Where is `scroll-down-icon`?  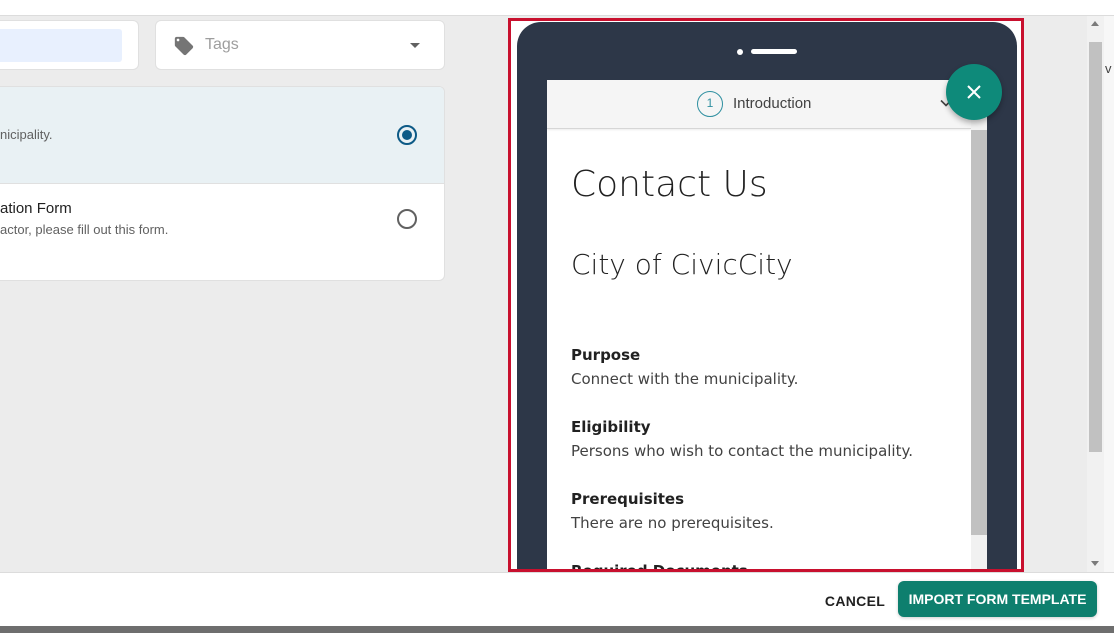
scroll-down-icon is located at coordinates (1095, 563).